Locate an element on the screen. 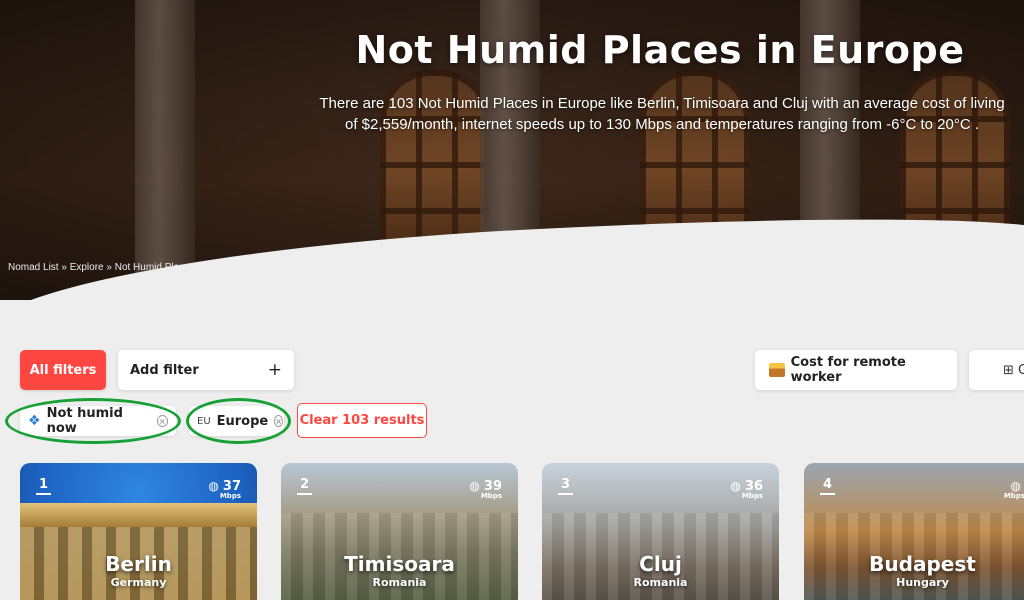 This screenshot has width=1024, height=600. plus-icon: + is located at coordinates (274, 370).